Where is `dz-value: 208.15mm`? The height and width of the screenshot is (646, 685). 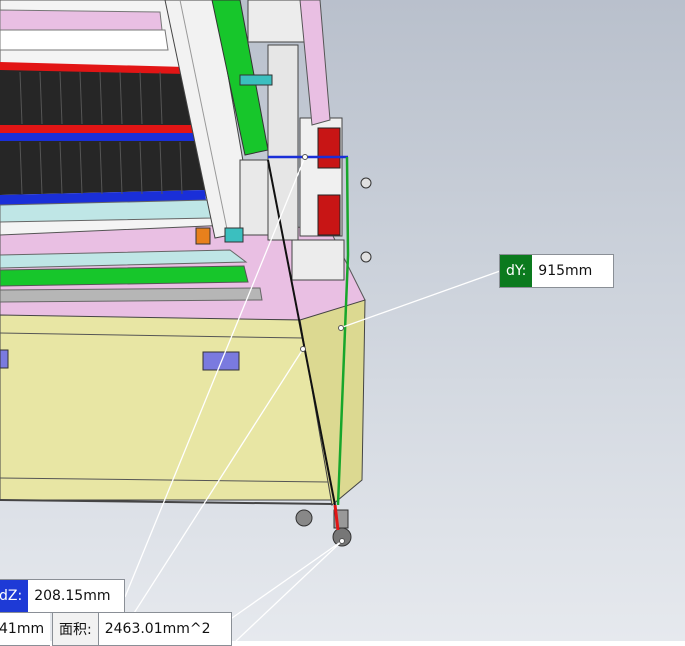 dz-value: 208.15mm is located at coordinates (72, 596).